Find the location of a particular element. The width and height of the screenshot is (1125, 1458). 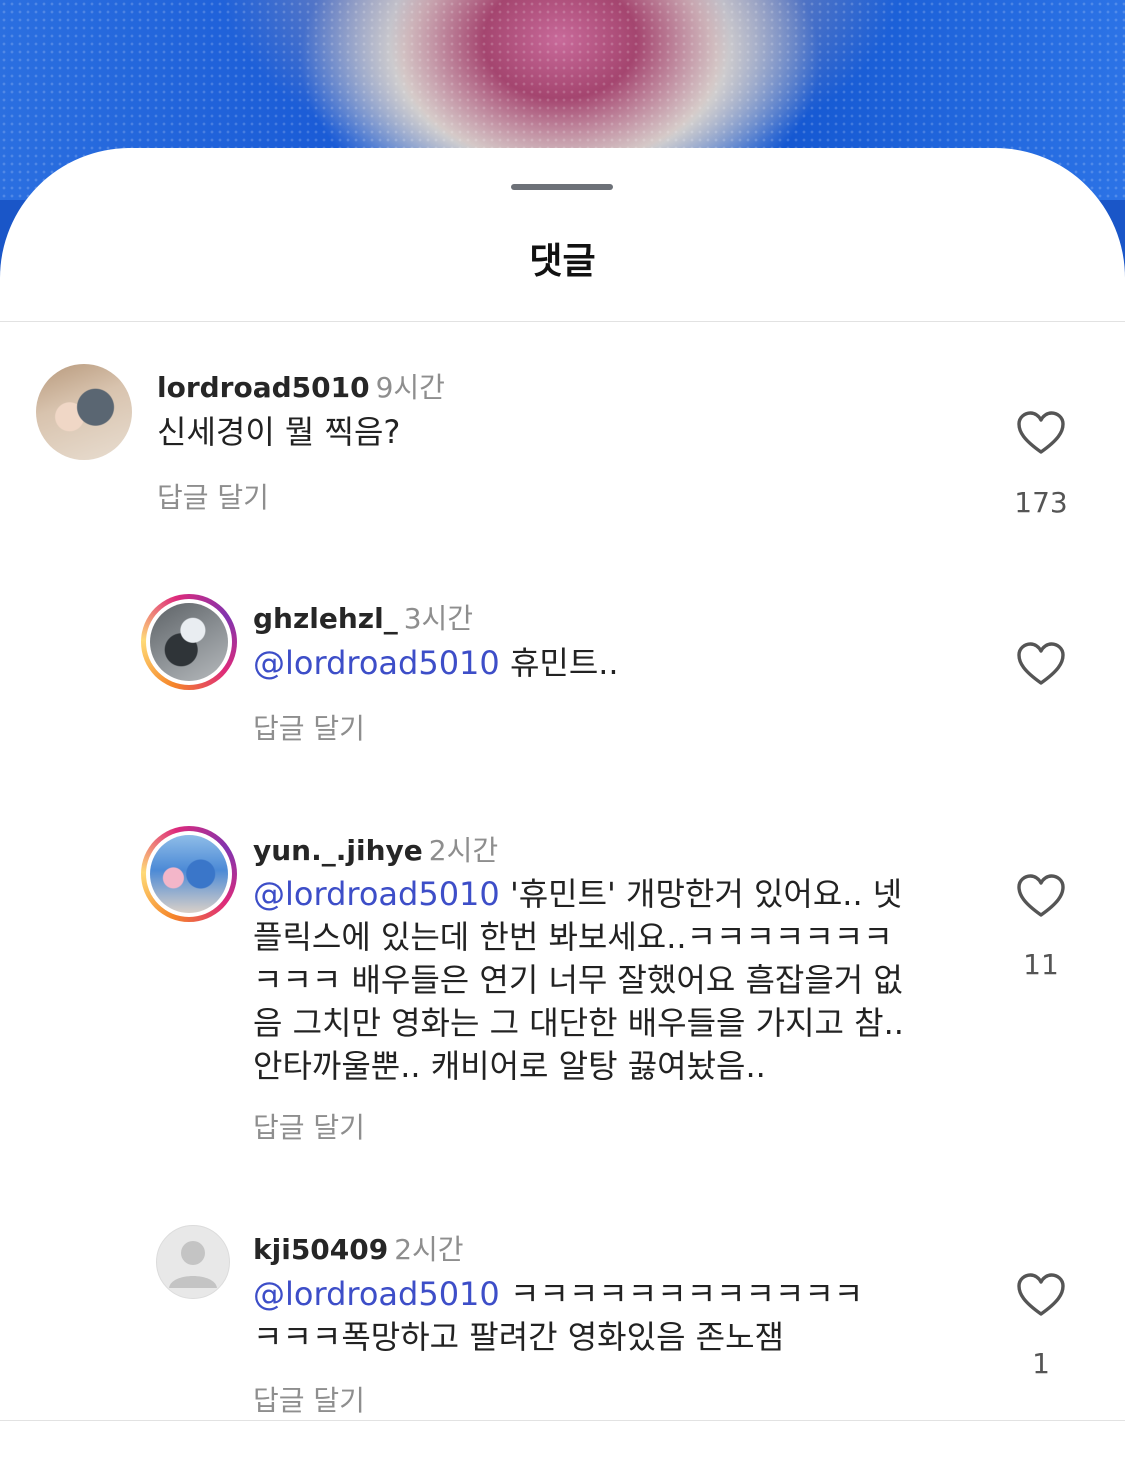

timestamp: 9시간 is located at coordinates (410, 387).